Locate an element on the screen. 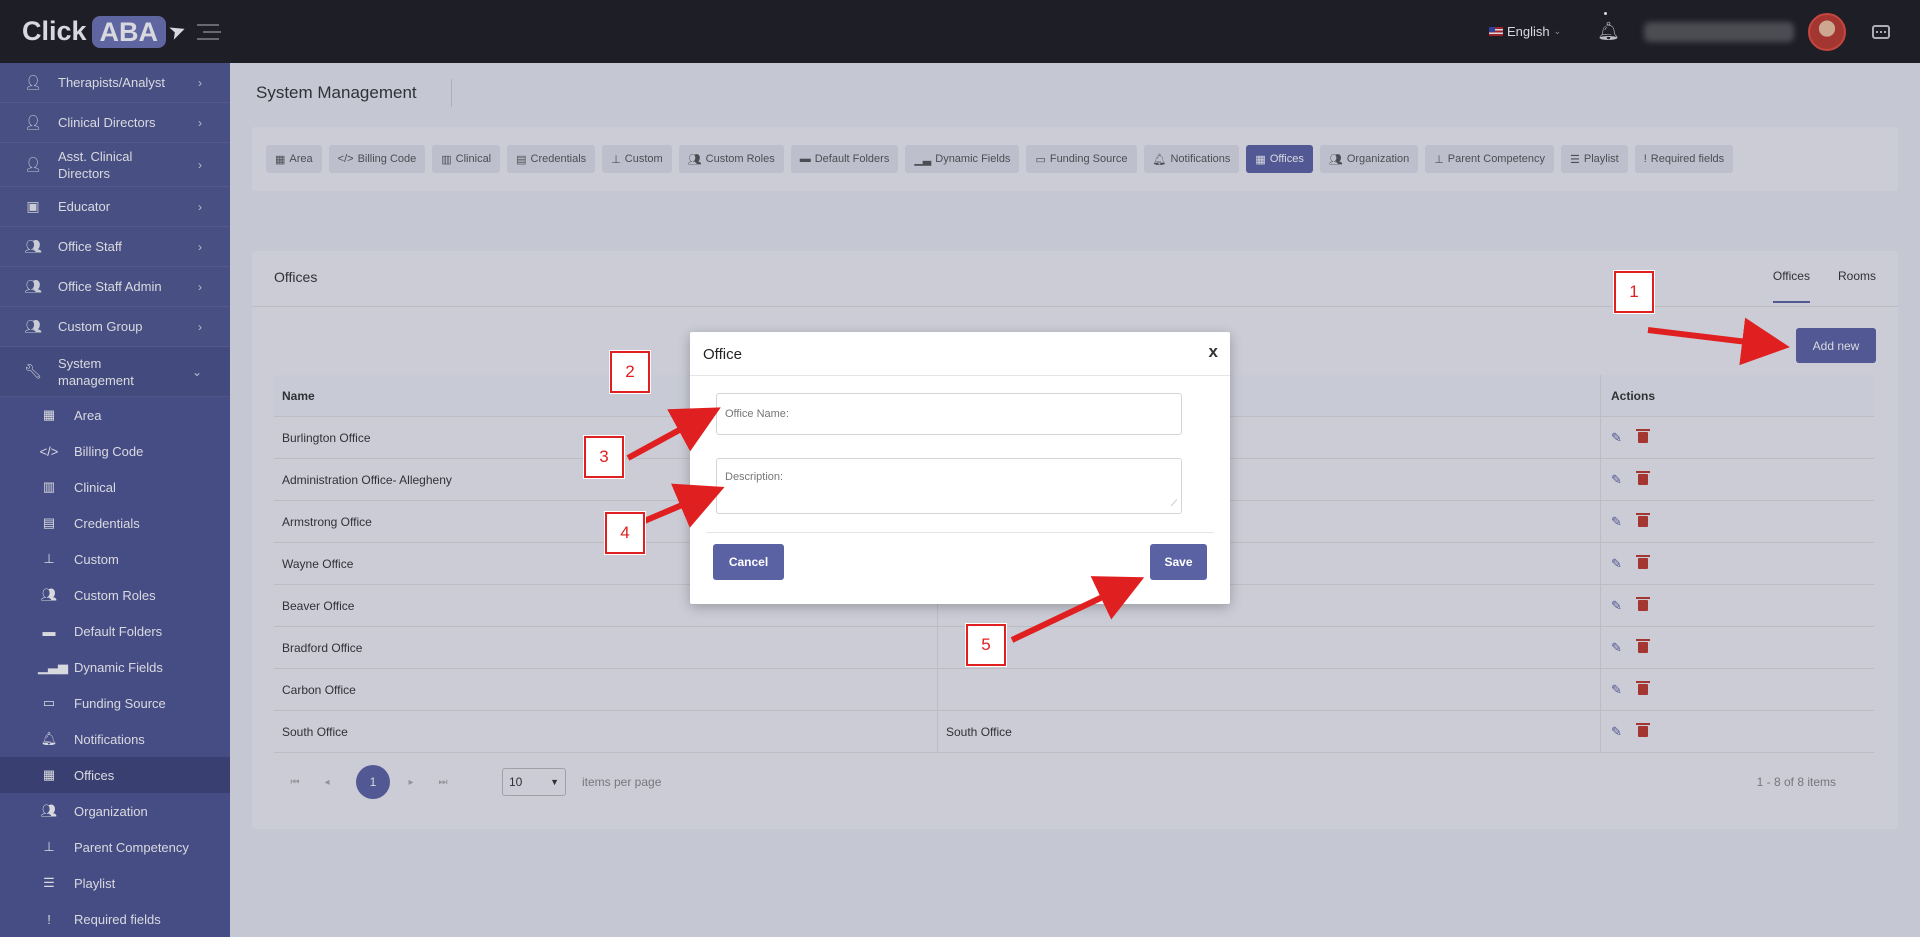 The height and width of the screenshot is (937, 1920). annotation-callout-4: 4 is located at coordinates (625, 533).